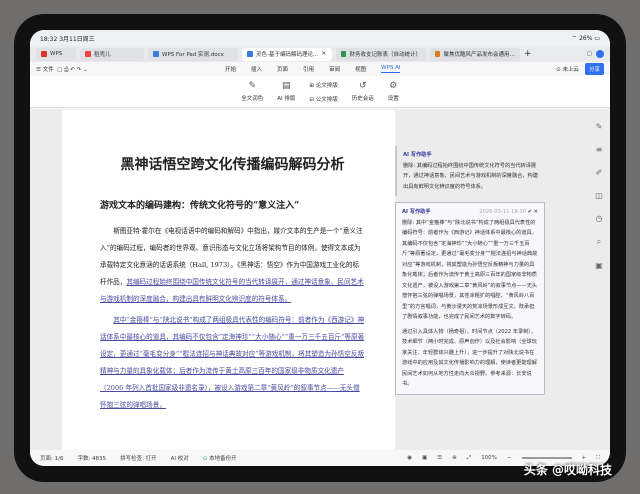 The height and width of the screenshot is (494, 640). What do you see at coordinates (344, 54) in the screenshot?
I see `sheet-icon` at bounding box center [344, 54].